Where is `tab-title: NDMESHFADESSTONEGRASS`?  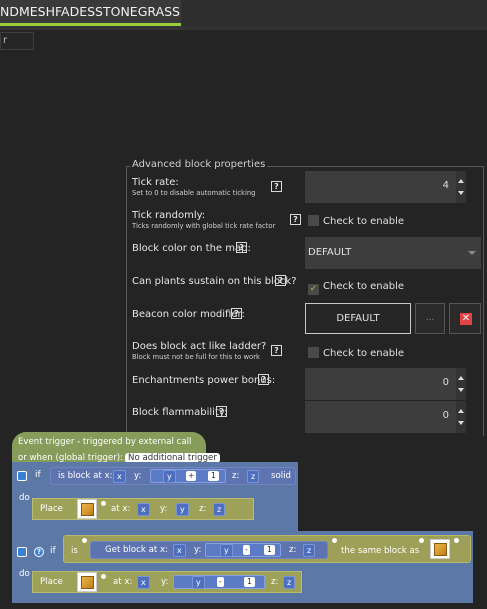 tab-title: NDMESHFADESSTONEGRASS is located at coordinates (90, 11).